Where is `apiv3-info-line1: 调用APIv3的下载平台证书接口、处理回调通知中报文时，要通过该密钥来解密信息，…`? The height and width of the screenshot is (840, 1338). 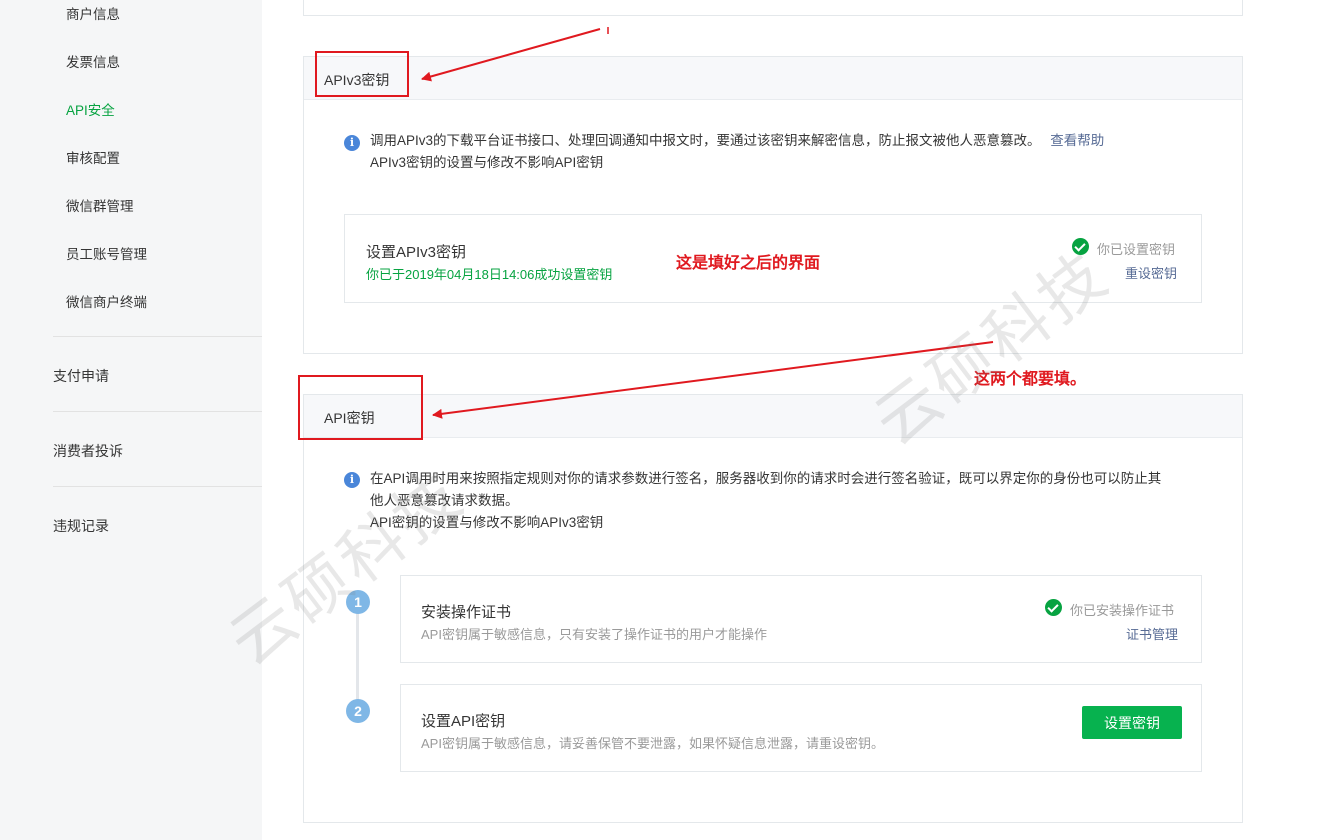 apiv3-info-line1: 调用APIv3的下载平台证书接口、处理回调通知中报文时，要通过该密钥来解密信息，… is located at coordinates (705, 140).